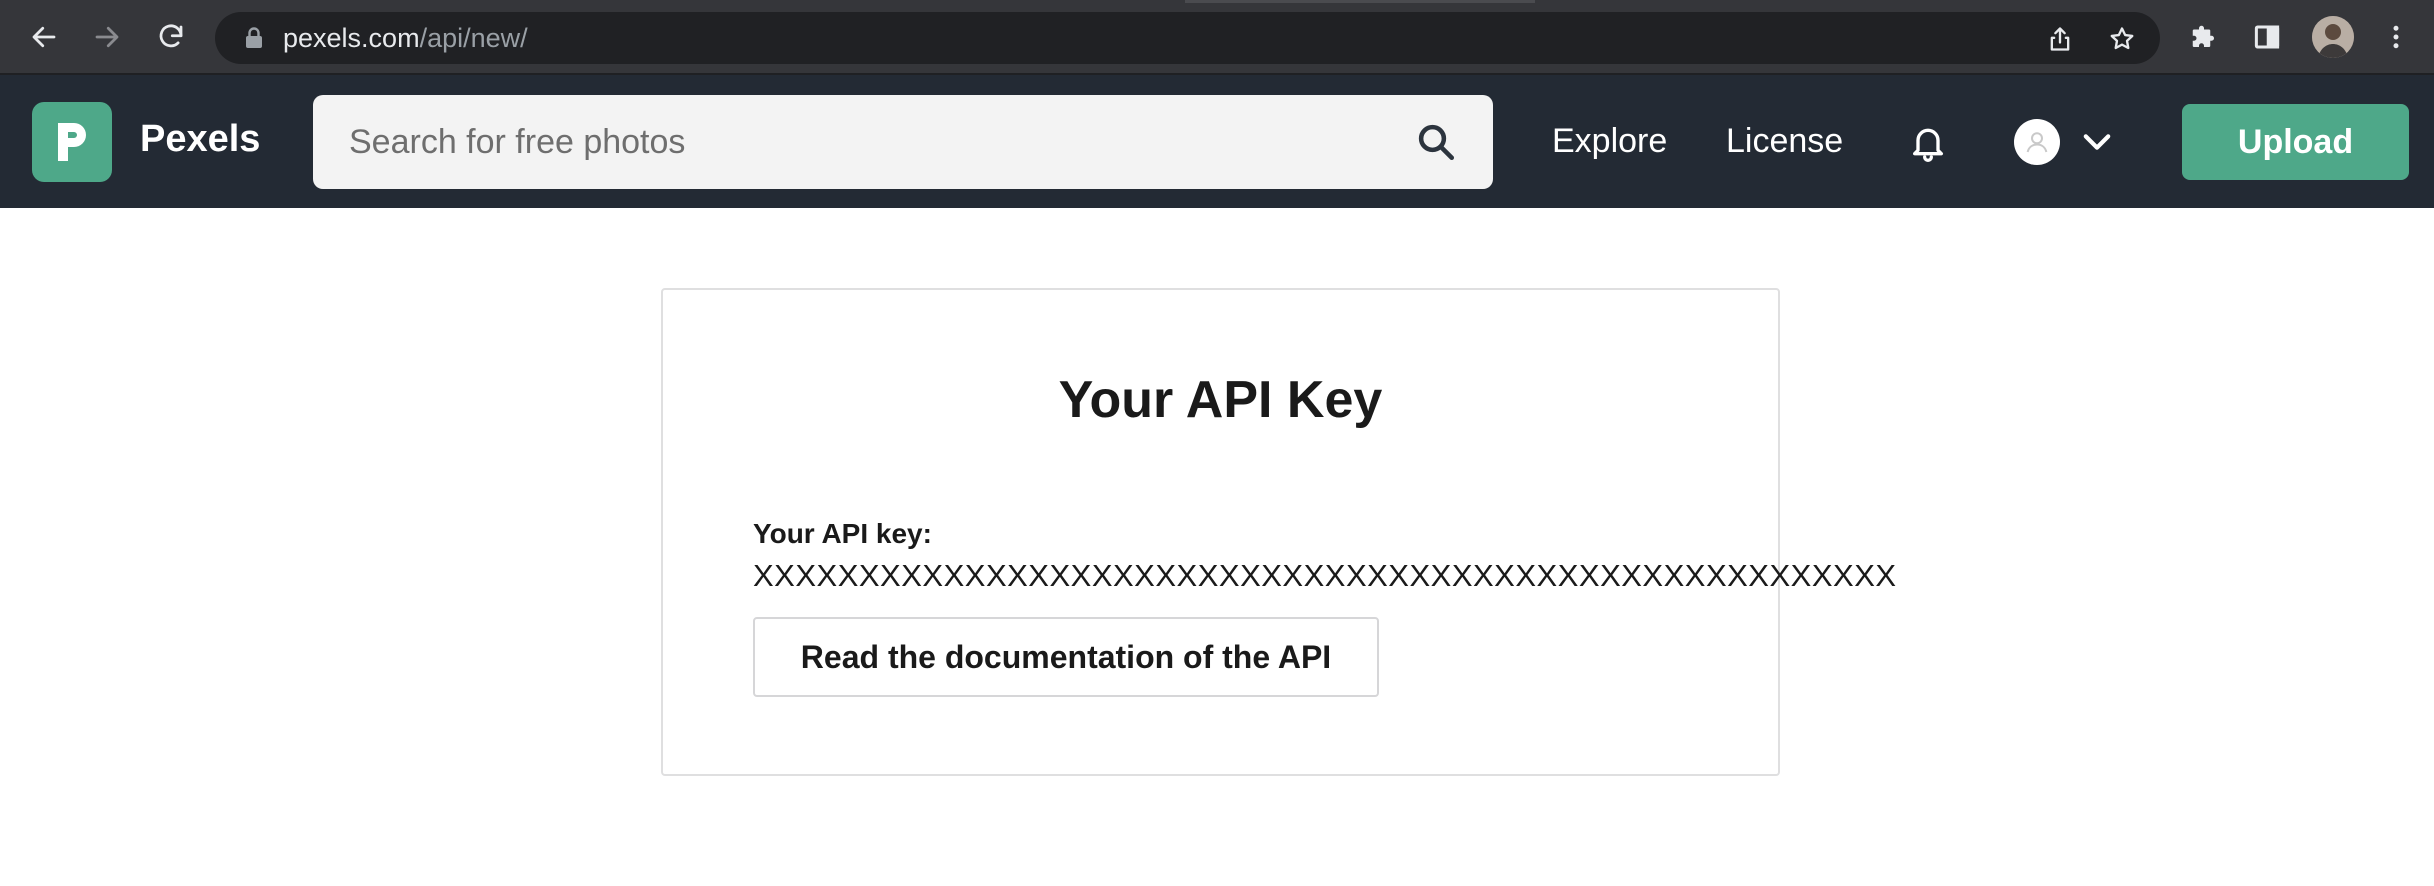 Image resolution: width=2434 pixels, height=886 pixels. I want to click on api-key-label: Your API key:, so click(842, 533).